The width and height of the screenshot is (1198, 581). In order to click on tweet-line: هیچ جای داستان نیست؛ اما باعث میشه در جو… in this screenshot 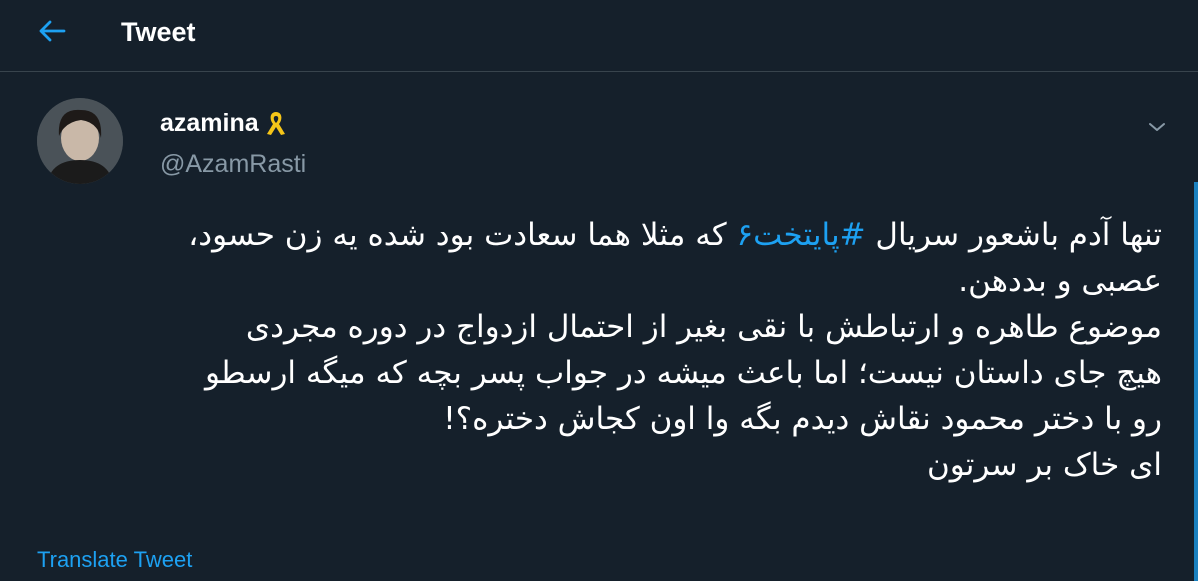, I will do `click(683, 373)`.